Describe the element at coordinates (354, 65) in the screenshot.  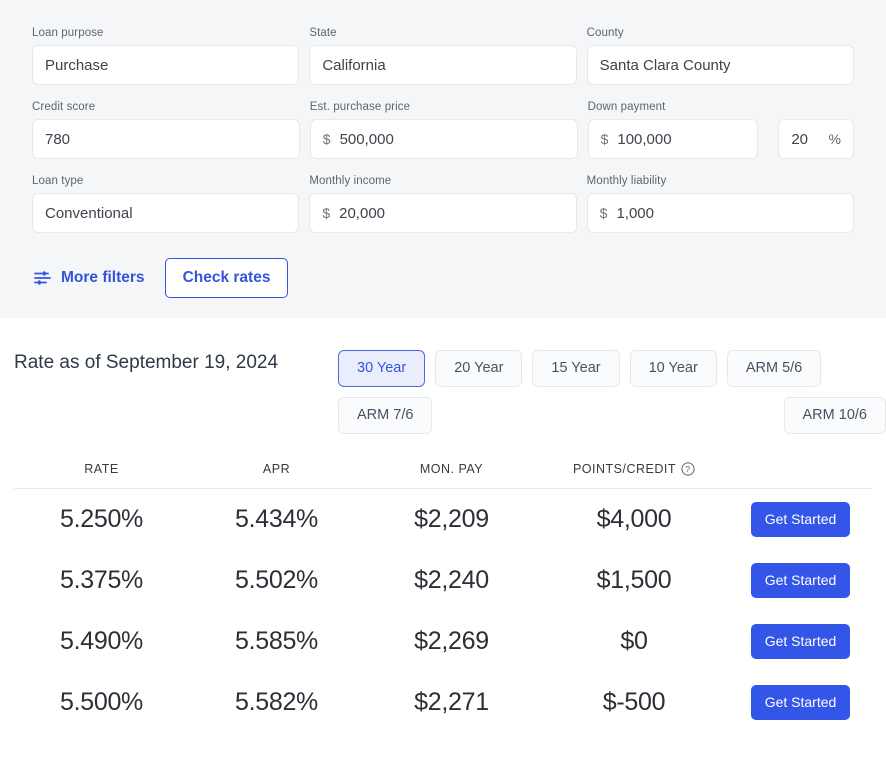
I see `value-state: California` at that location.